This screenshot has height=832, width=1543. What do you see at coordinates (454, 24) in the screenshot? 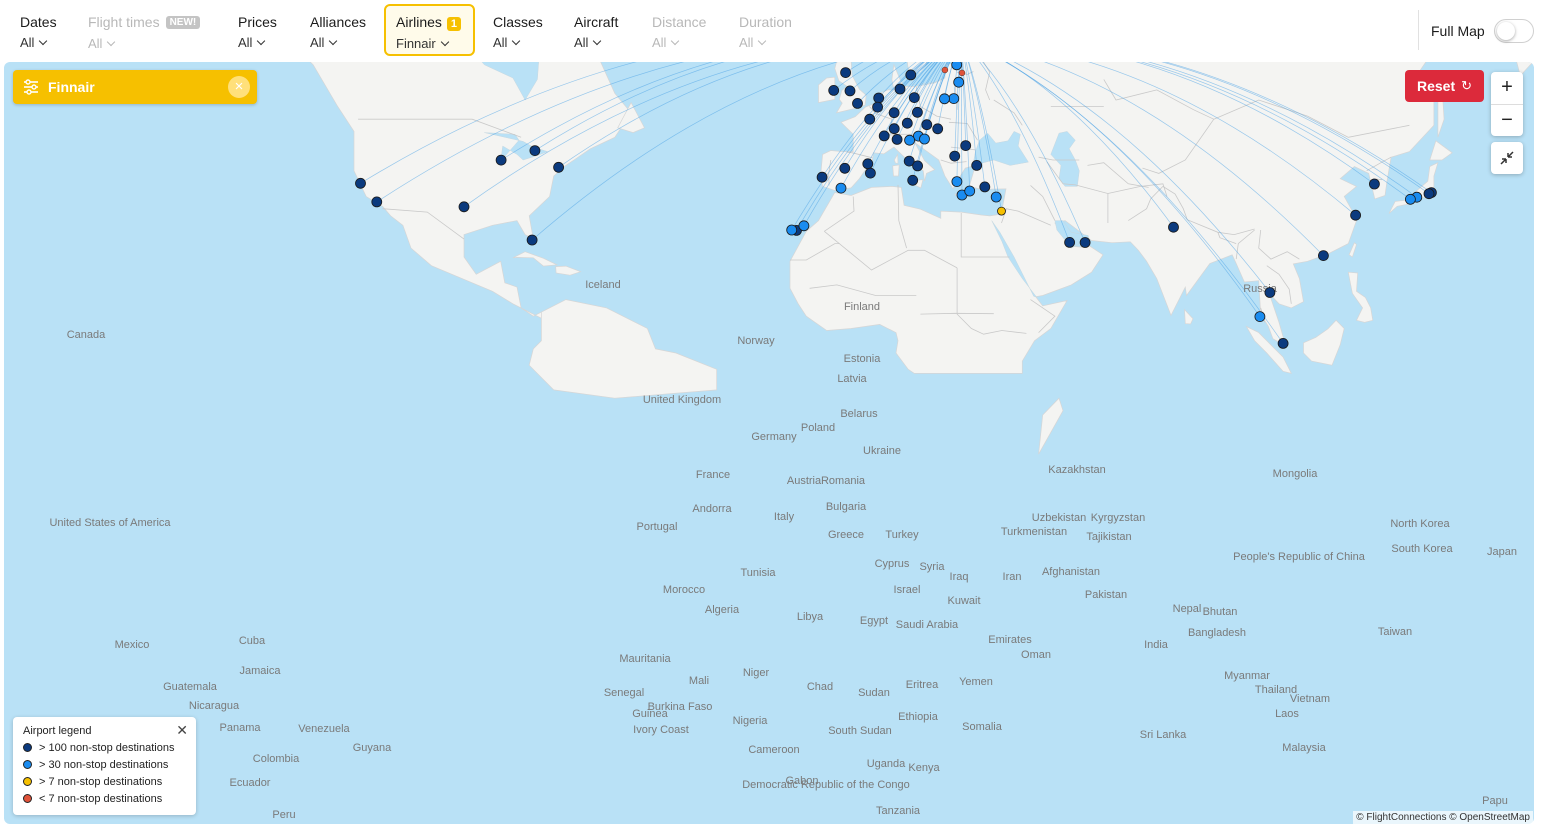
I see `count-badge: 1` at bounding box center [454, 24].